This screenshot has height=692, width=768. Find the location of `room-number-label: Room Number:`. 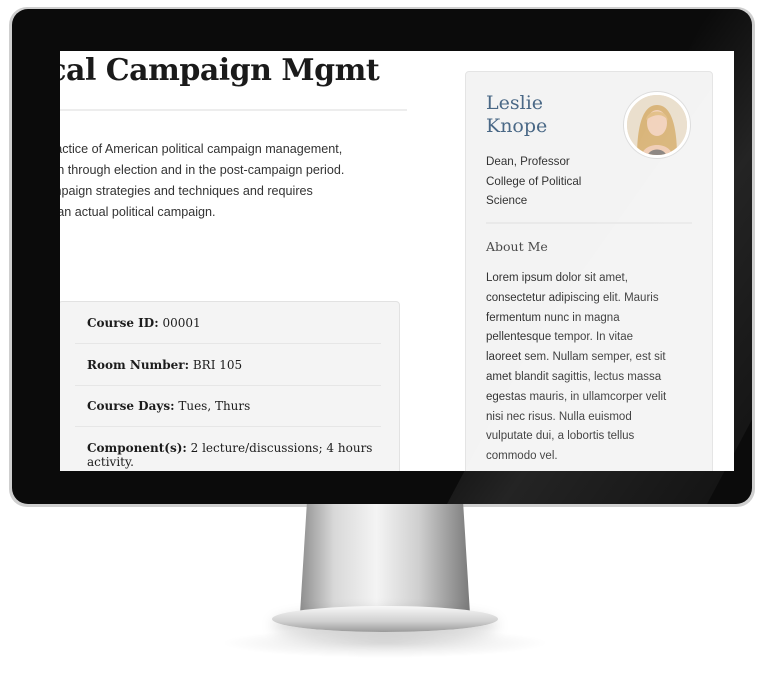

room-number-label: Room Number: is located at coordinates (138, 365).